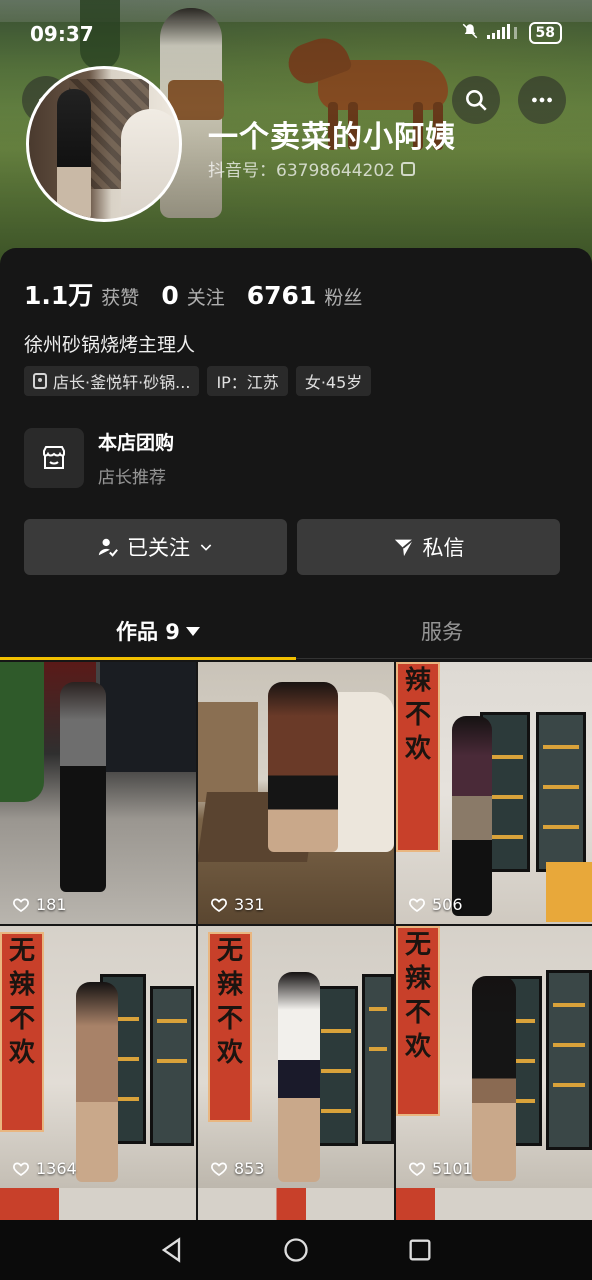  I want to click on stat-followers: 6761 粉丝, so click(305, 295).